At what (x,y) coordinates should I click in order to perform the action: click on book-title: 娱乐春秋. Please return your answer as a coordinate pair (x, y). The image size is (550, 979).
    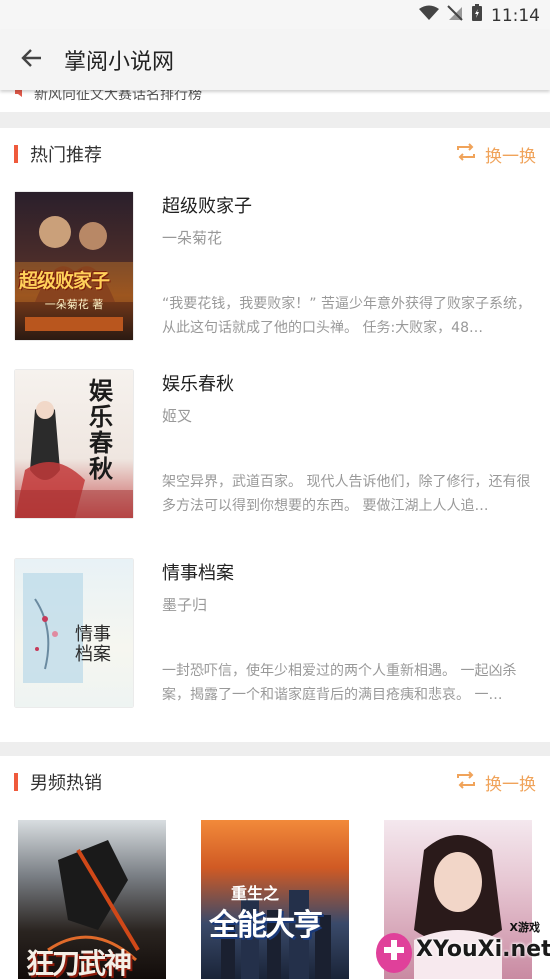
    Looking at the image, I should click on (198, 384).